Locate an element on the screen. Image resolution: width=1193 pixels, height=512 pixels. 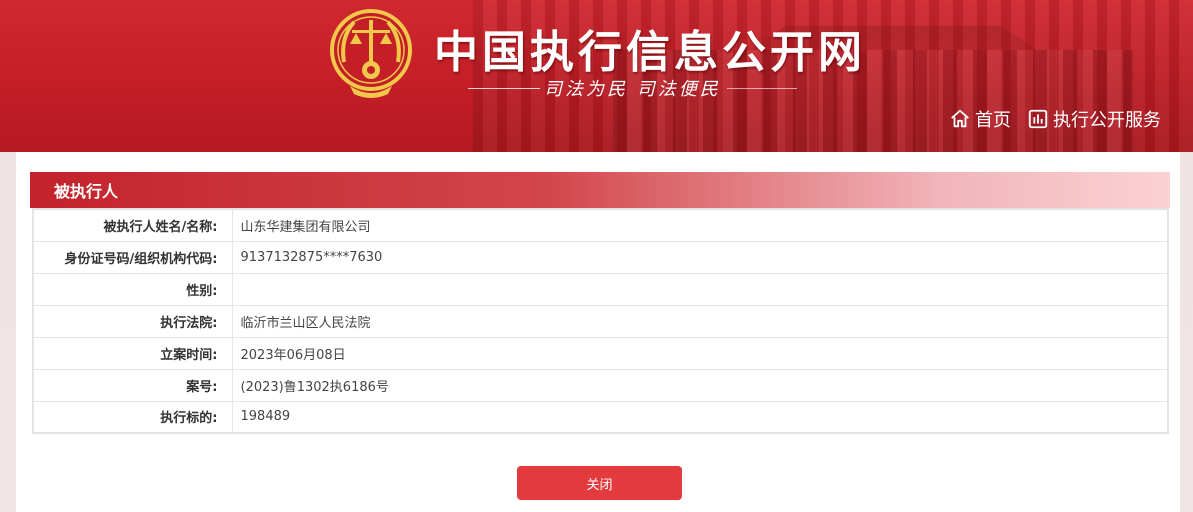
slogan-text: 司法为民 司法便民 is located at coordinates (632, 89).